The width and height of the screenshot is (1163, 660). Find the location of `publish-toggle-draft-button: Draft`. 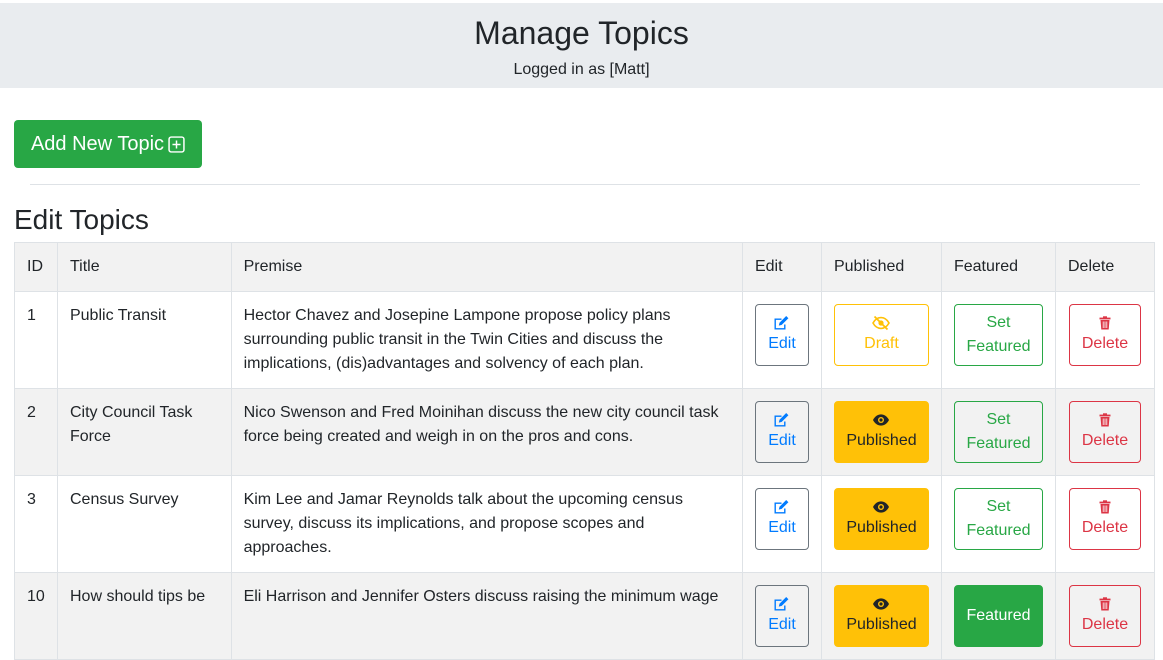

publish-toggle-draft-button: Draft is located at coordinates (881, 335).